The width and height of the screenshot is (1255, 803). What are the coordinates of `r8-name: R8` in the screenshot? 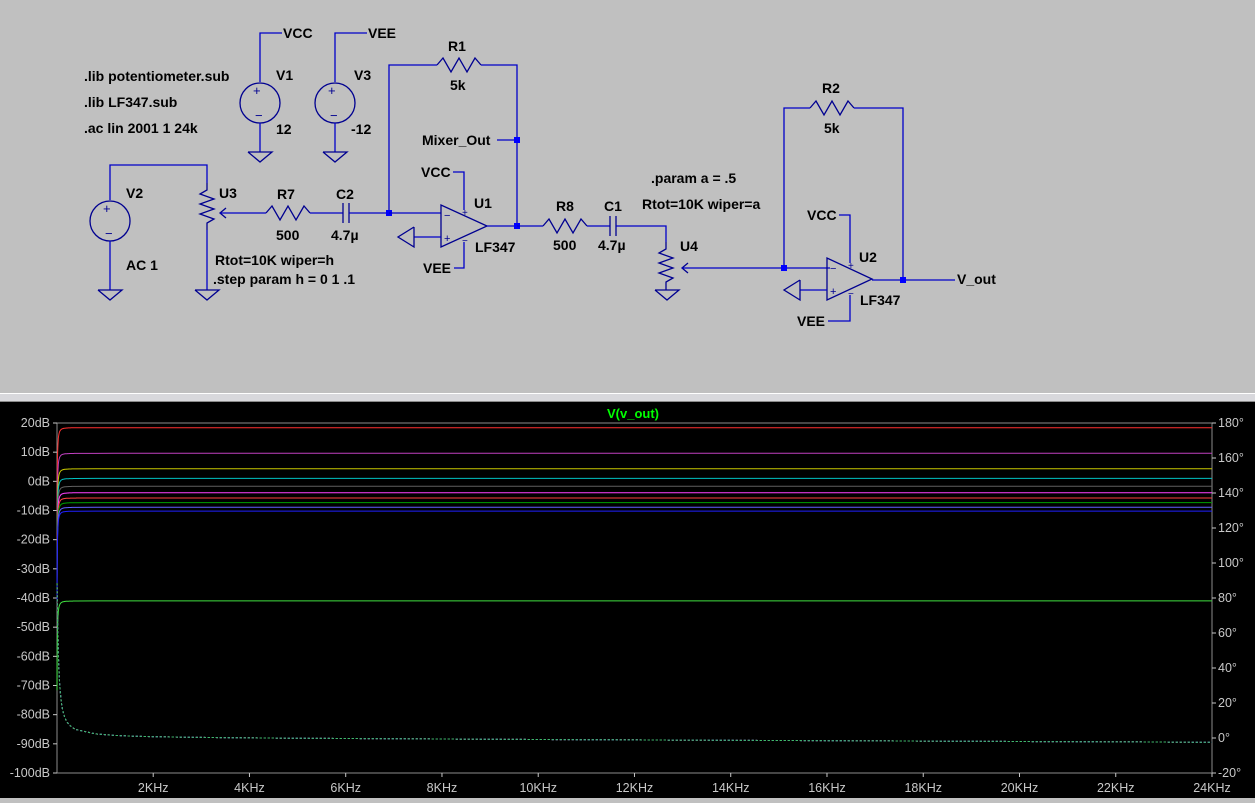 It's located at (565, 206).